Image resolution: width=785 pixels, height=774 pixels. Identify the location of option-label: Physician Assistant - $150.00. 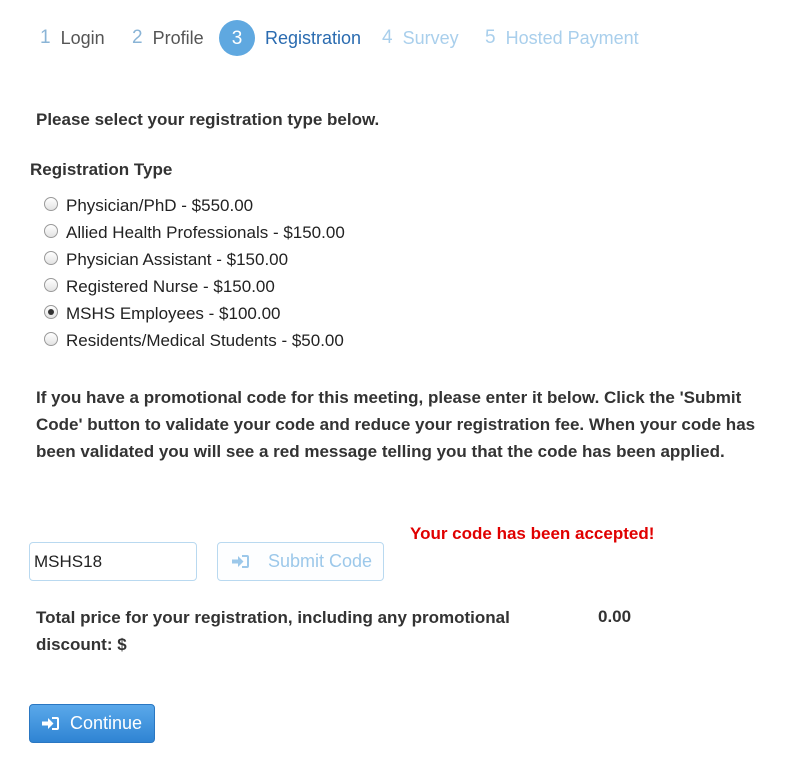
(177, 259).